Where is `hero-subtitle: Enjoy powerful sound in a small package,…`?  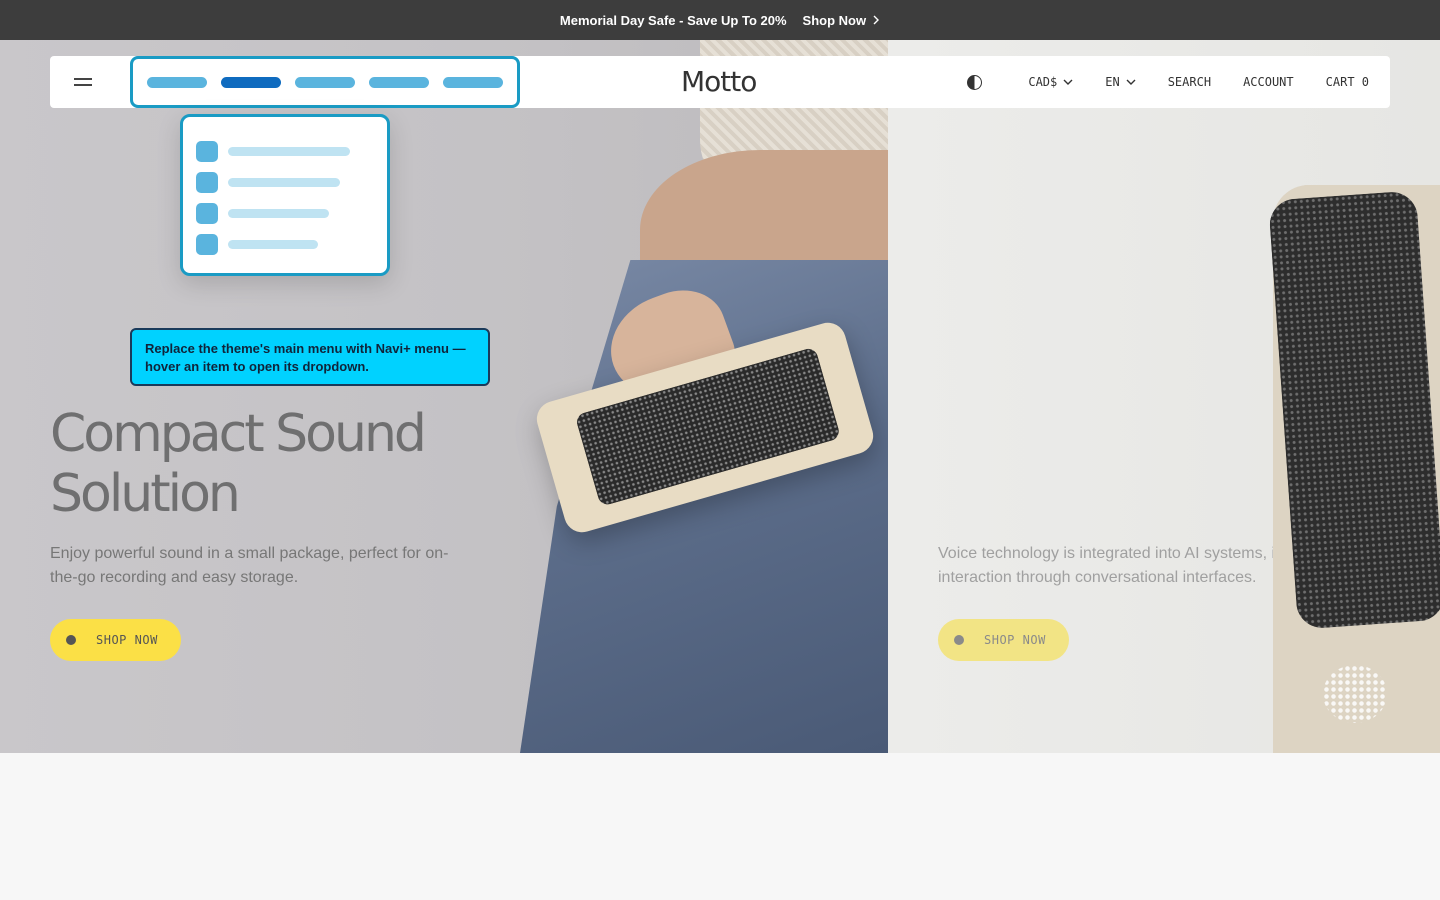
hero-subtitle: Enjoy powerful sound in a small package,… is located at coordinates (249, 565).